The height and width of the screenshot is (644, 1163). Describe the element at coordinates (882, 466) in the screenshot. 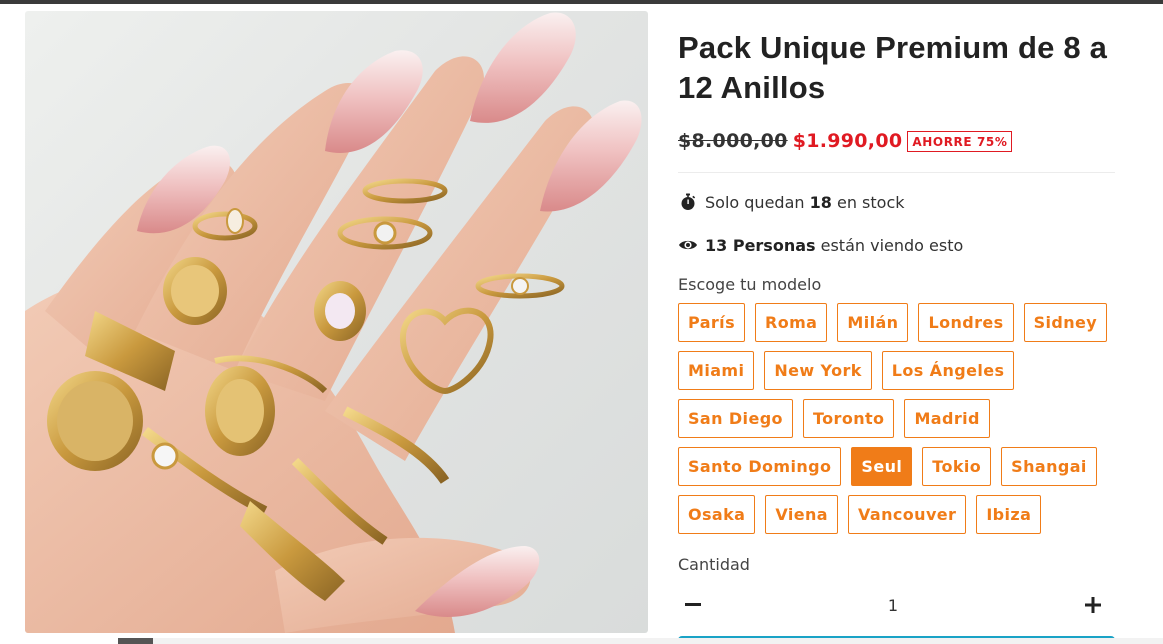

I see `model-option: Seul` at that location.